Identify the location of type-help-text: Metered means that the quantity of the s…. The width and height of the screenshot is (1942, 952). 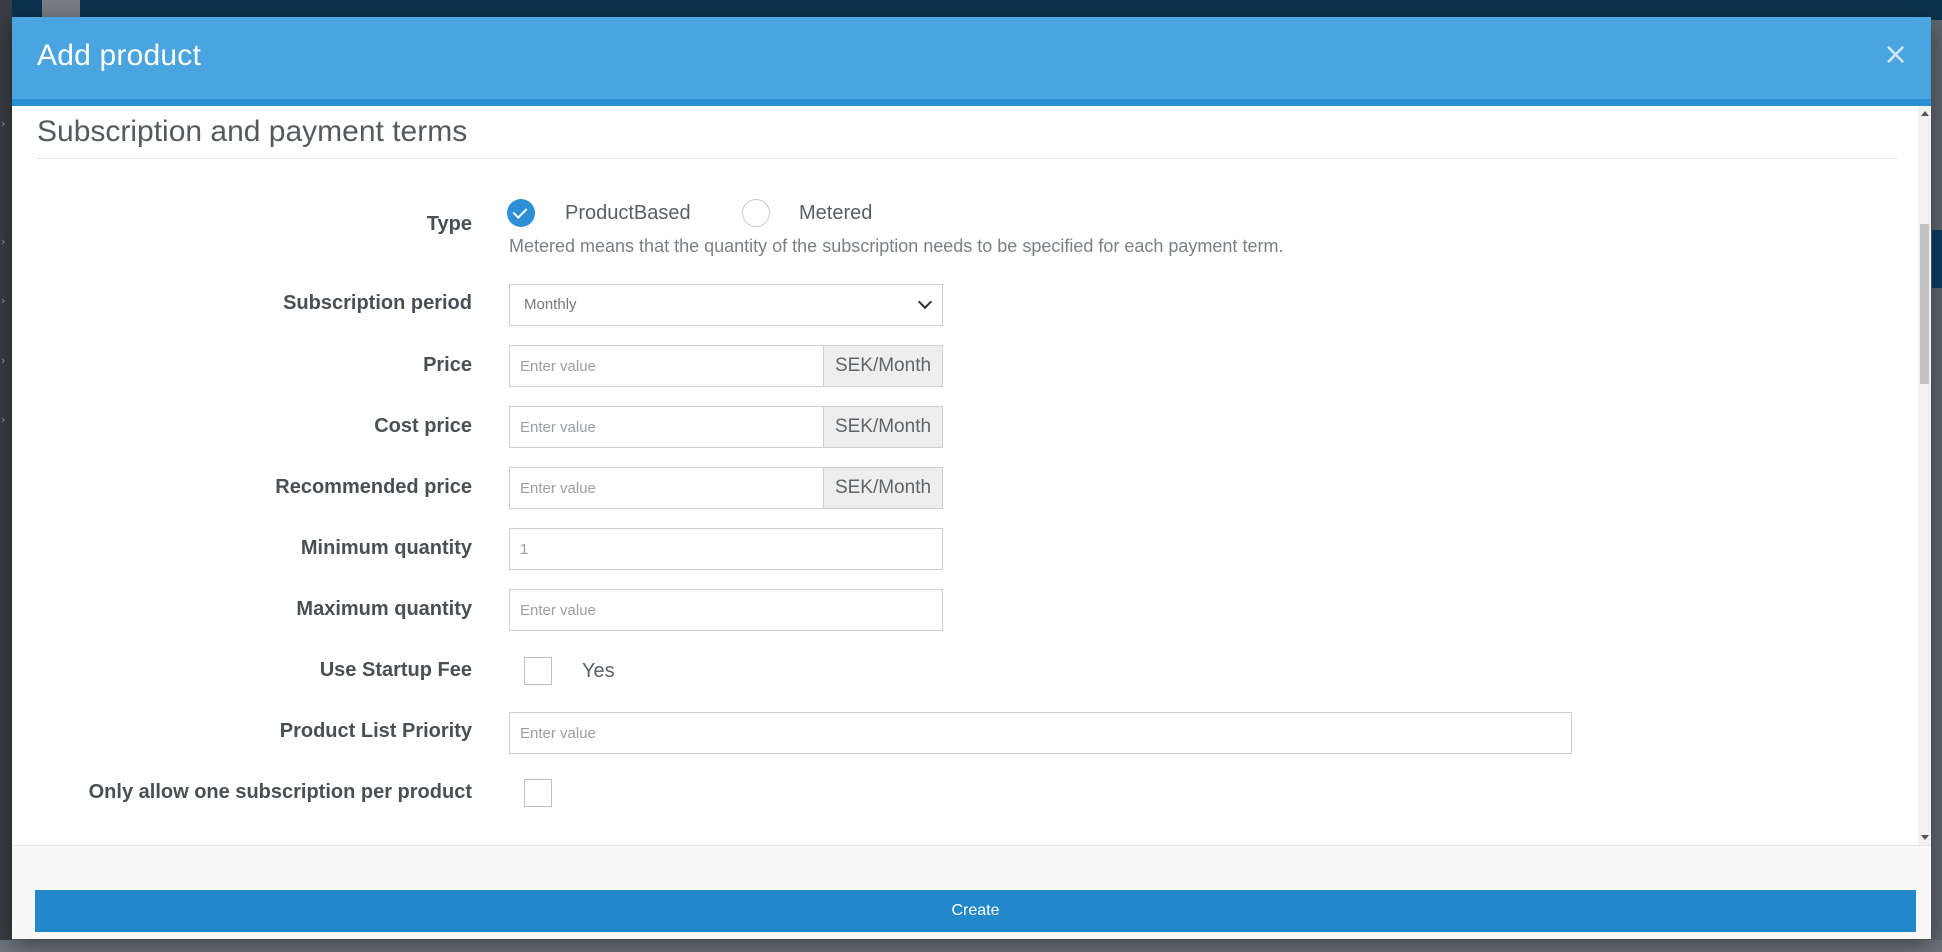
(896, 246).